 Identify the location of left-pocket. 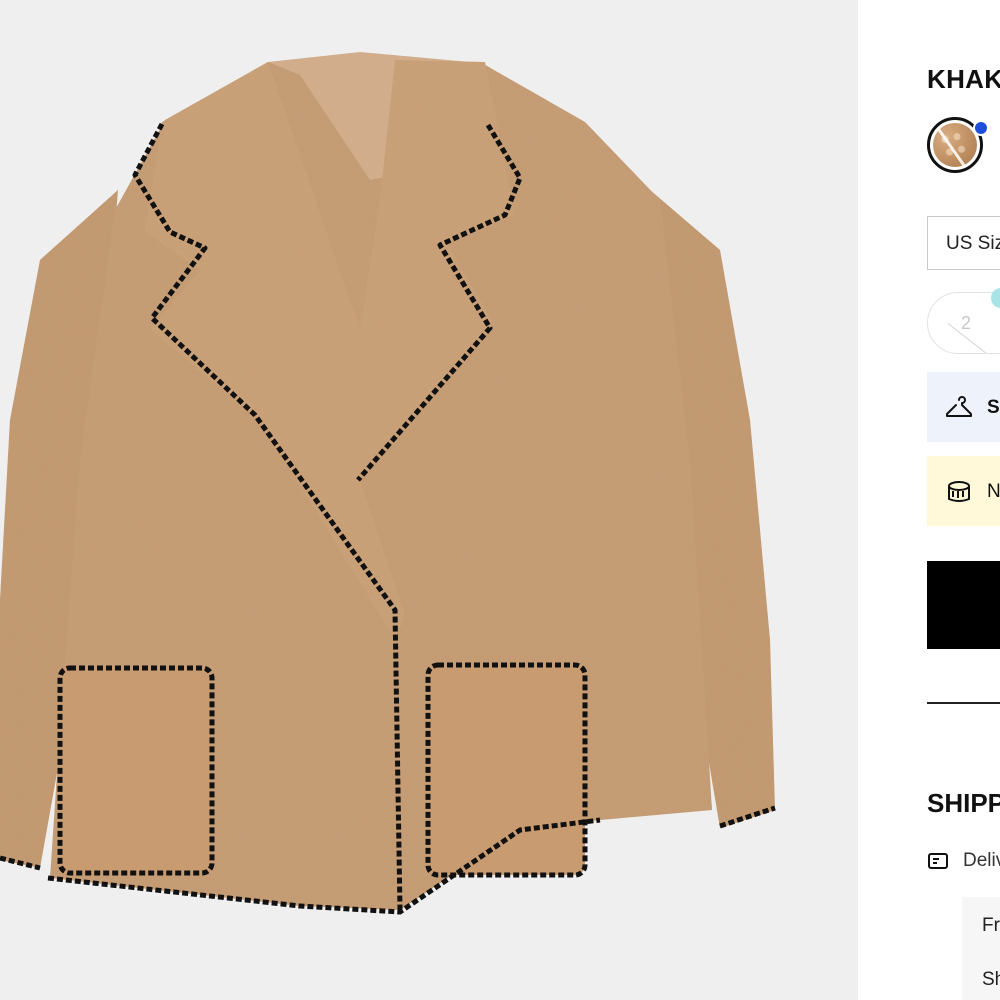
(136, 770).